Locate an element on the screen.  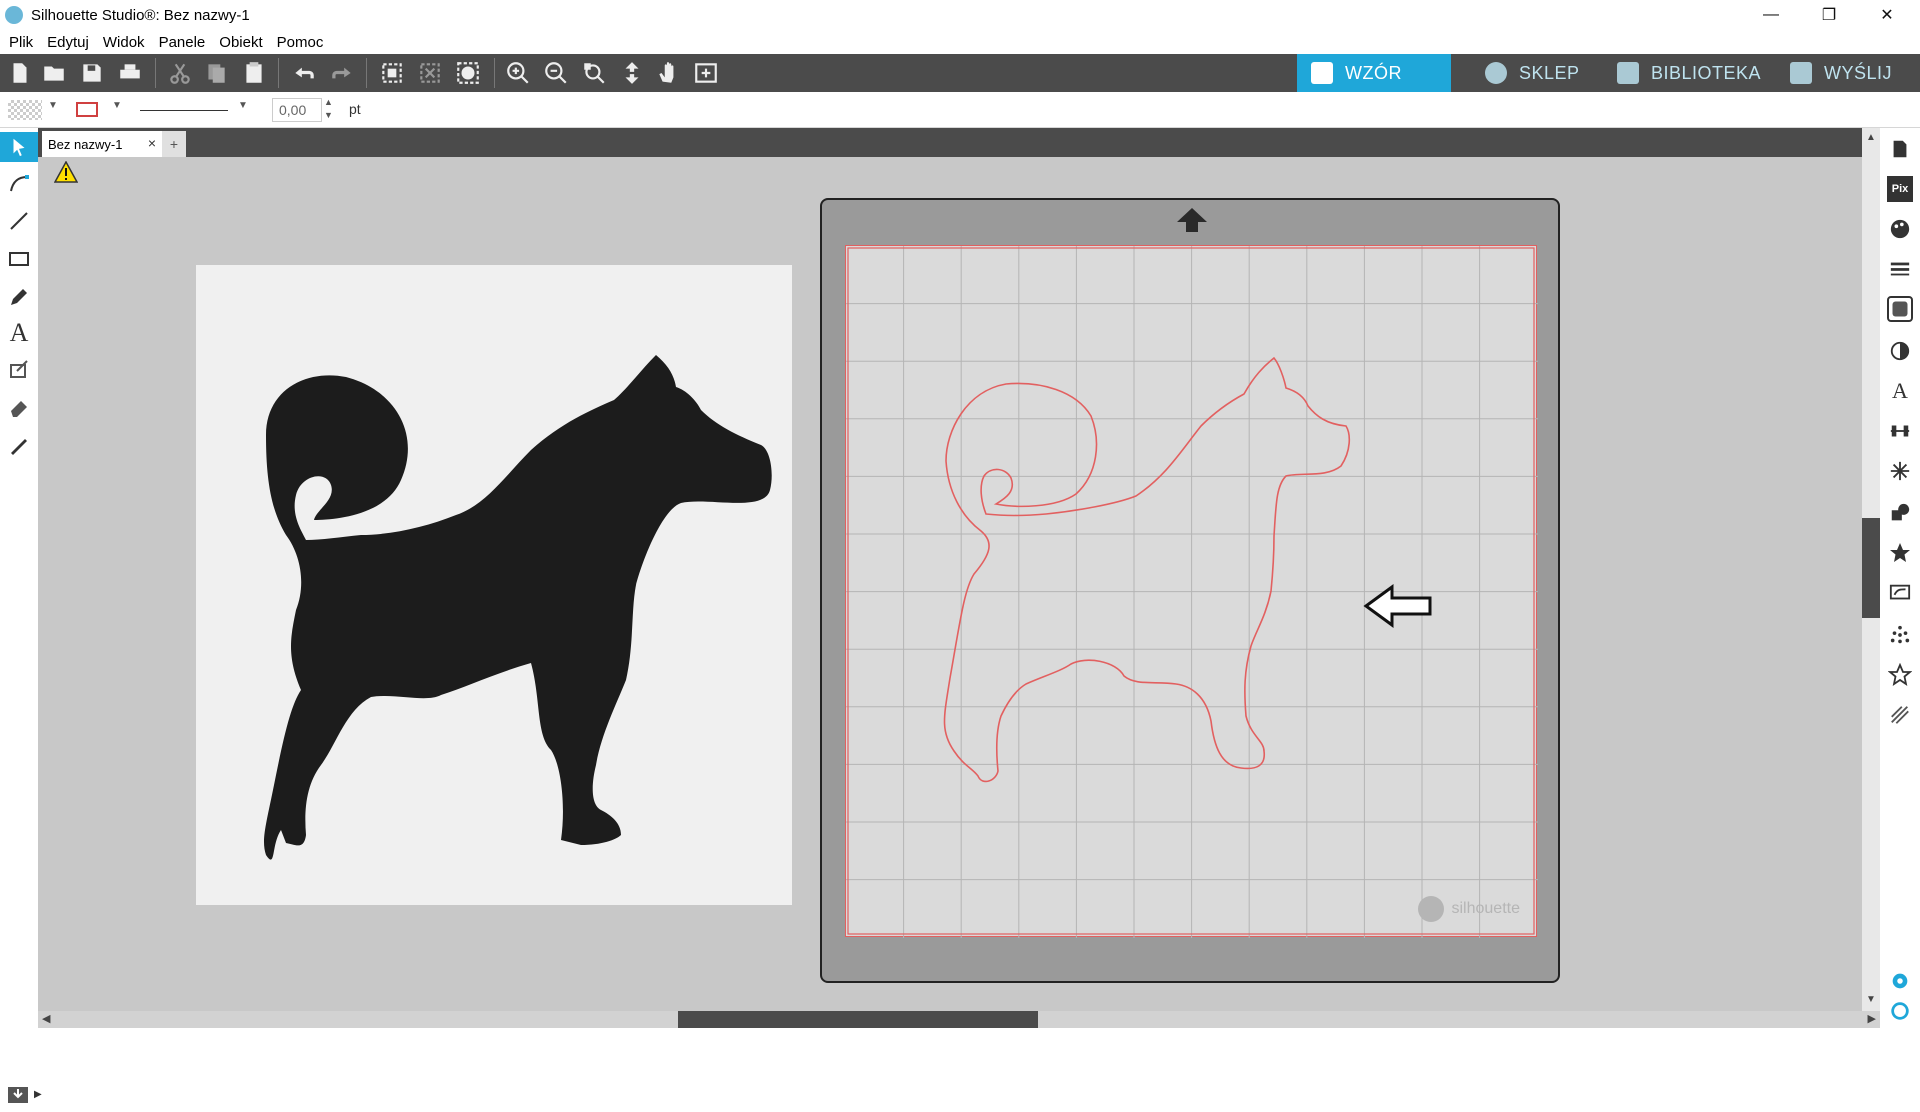
left-arrow-annotation-icon is located at coordinates (1398, 608).